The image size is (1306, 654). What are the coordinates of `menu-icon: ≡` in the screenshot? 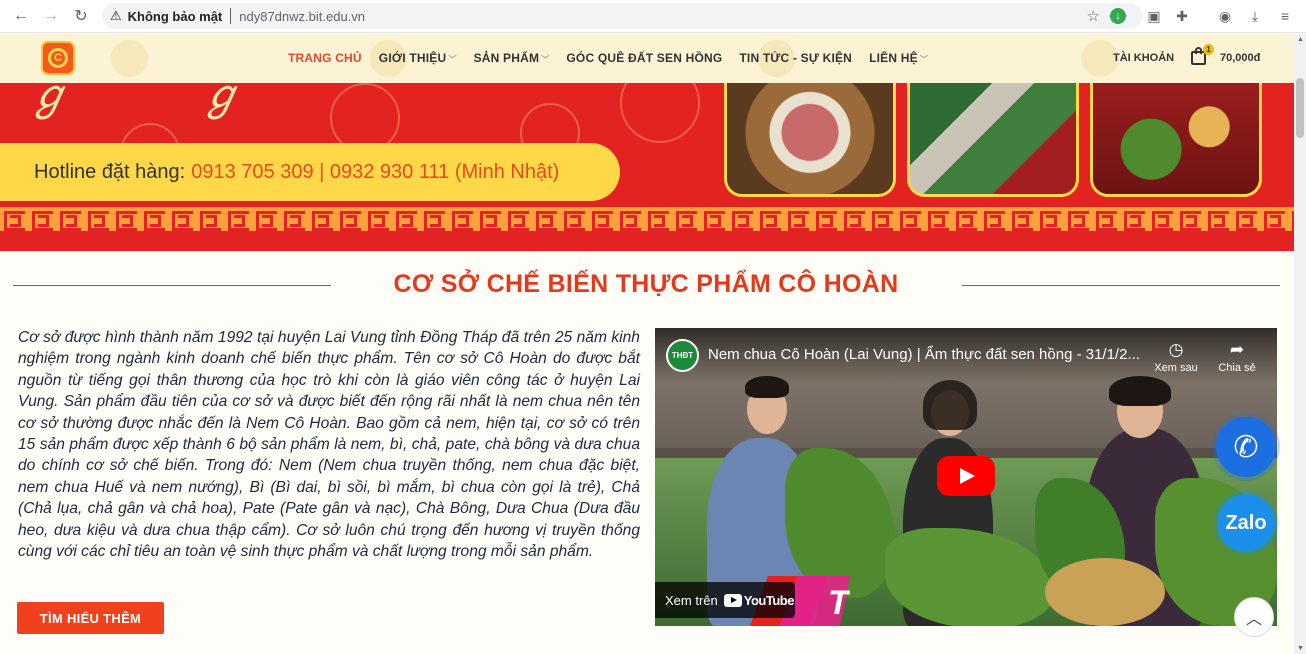 It's located at (1285, 16).